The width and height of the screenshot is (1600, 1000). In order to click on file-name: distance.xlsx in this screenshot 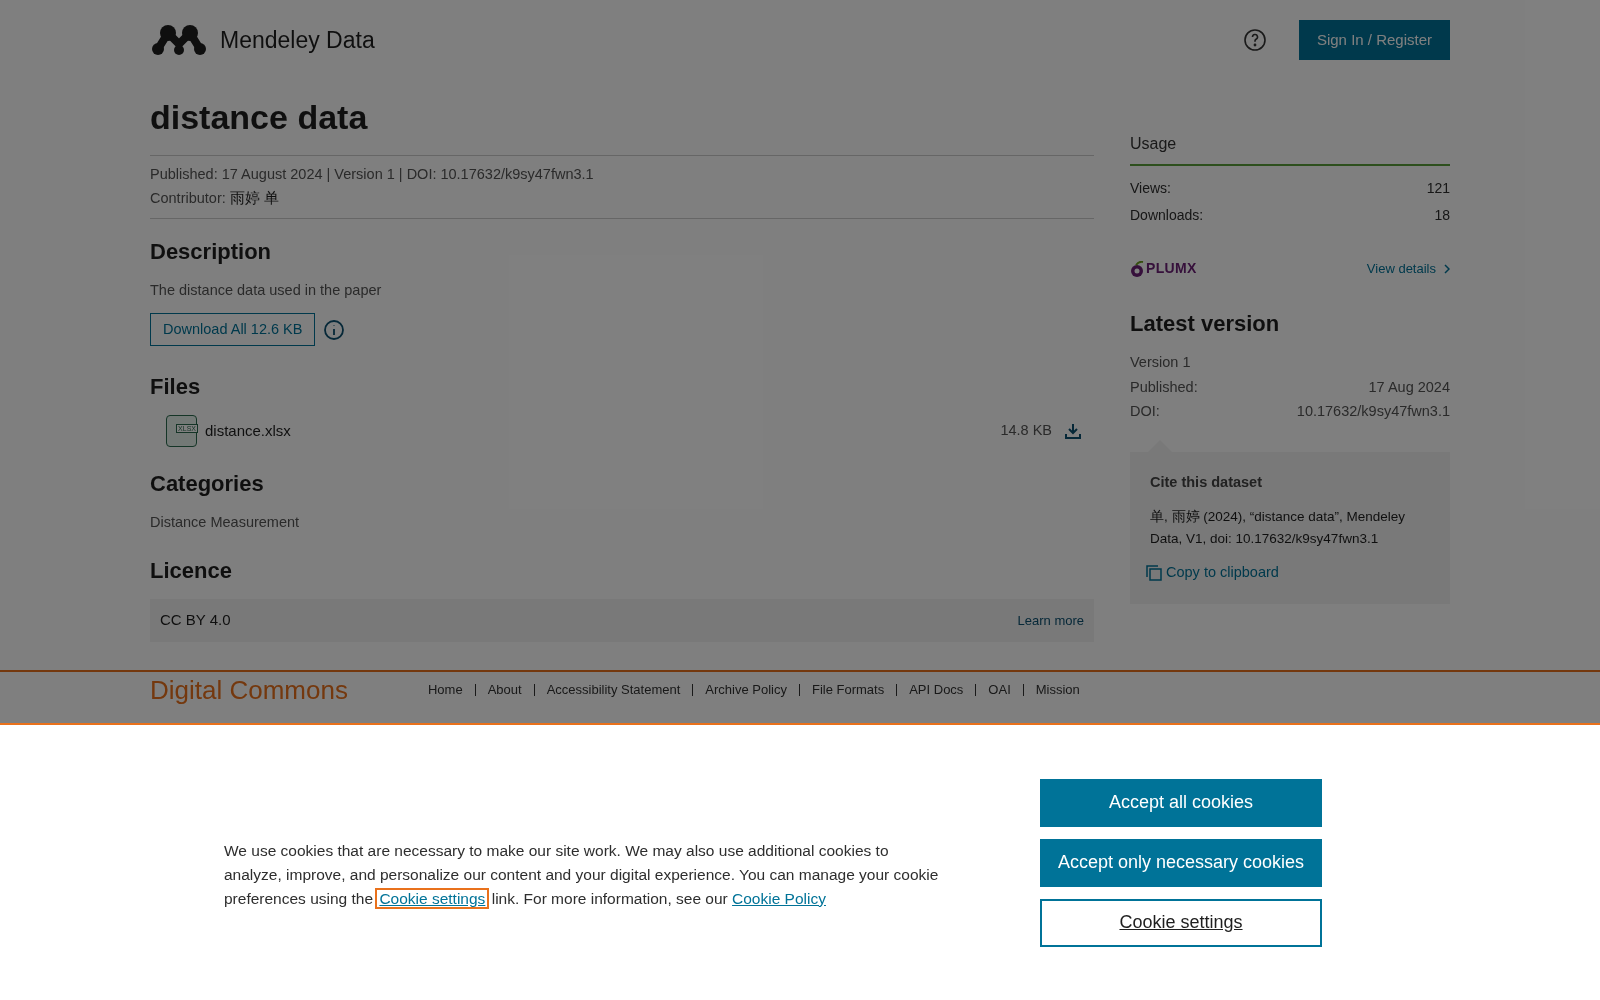, I will do `click(248, 431)`.